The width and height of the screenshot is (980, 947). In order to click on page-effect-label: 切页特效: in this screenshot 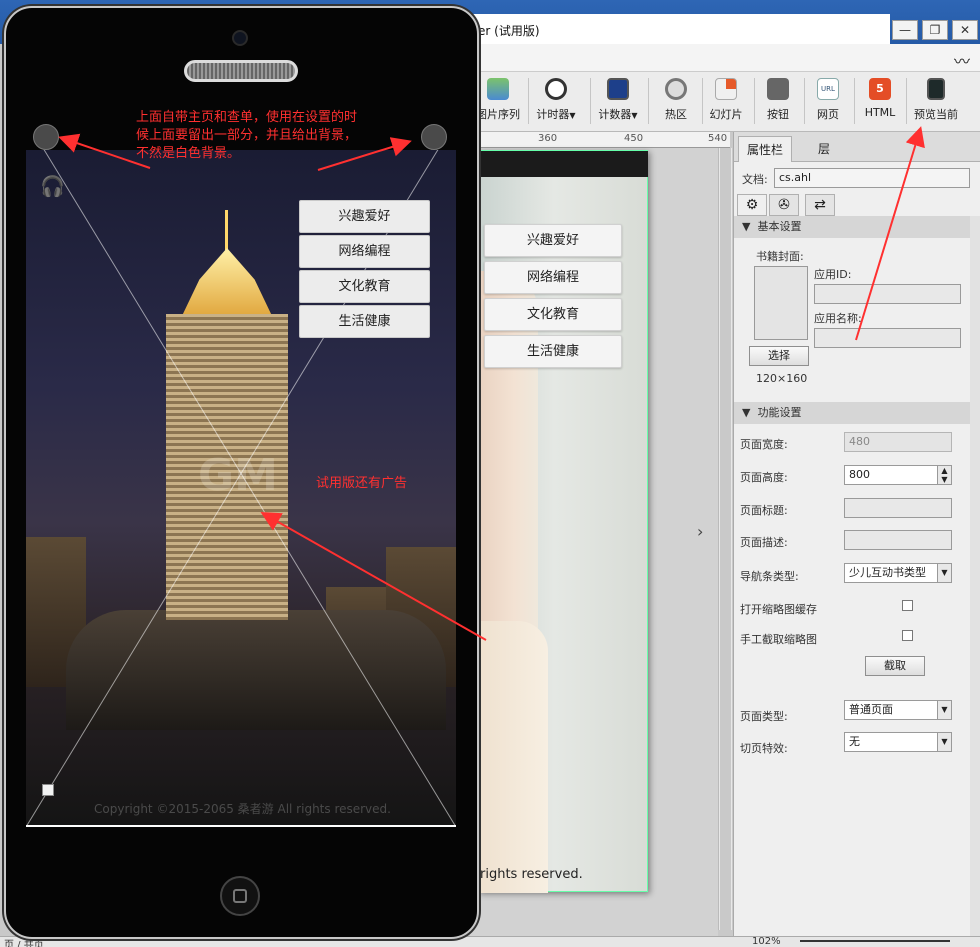, I will do `click(764, 748)`.